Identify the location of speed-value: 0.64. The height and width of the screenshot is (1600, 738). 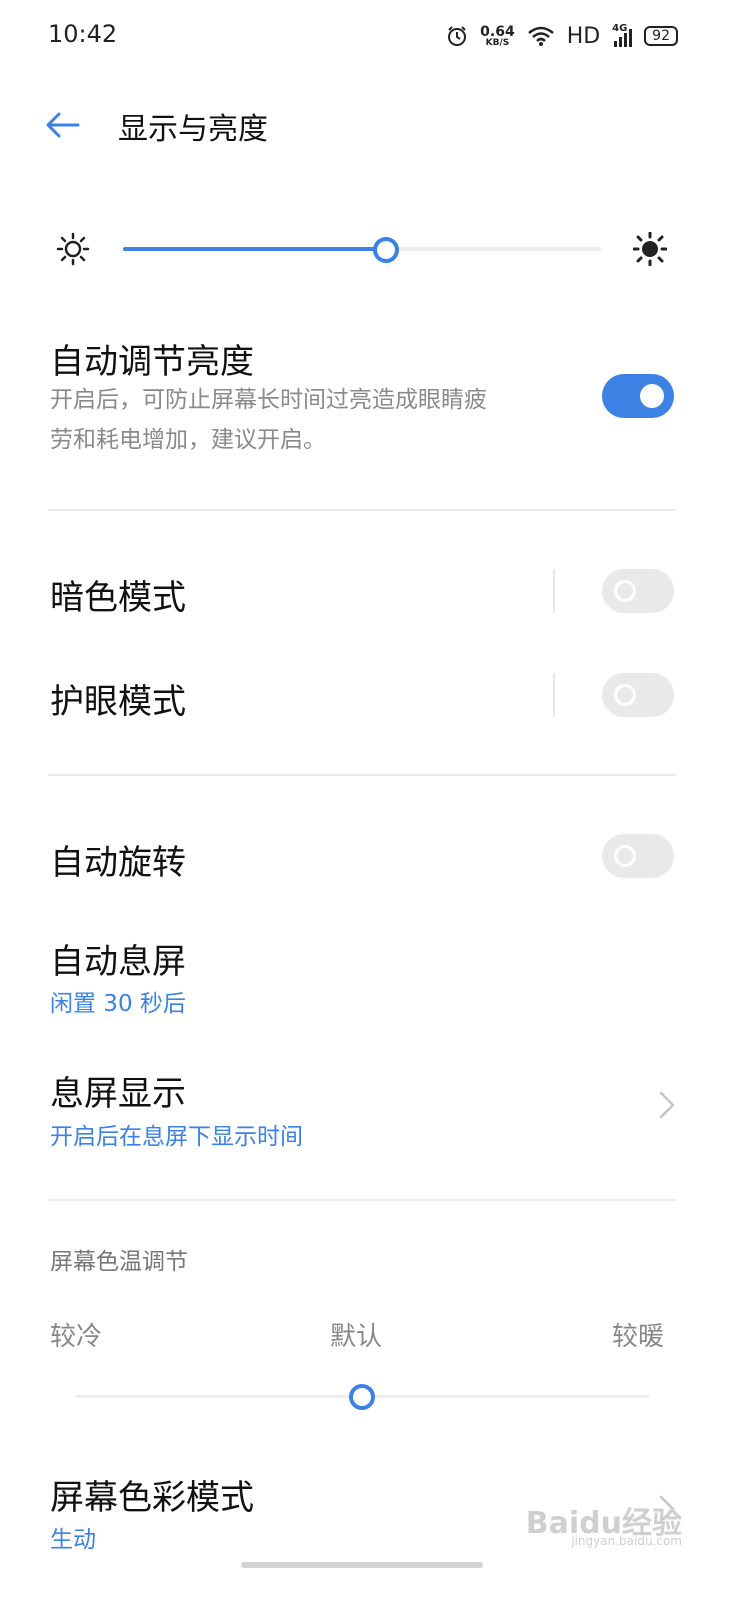
(497, 31).